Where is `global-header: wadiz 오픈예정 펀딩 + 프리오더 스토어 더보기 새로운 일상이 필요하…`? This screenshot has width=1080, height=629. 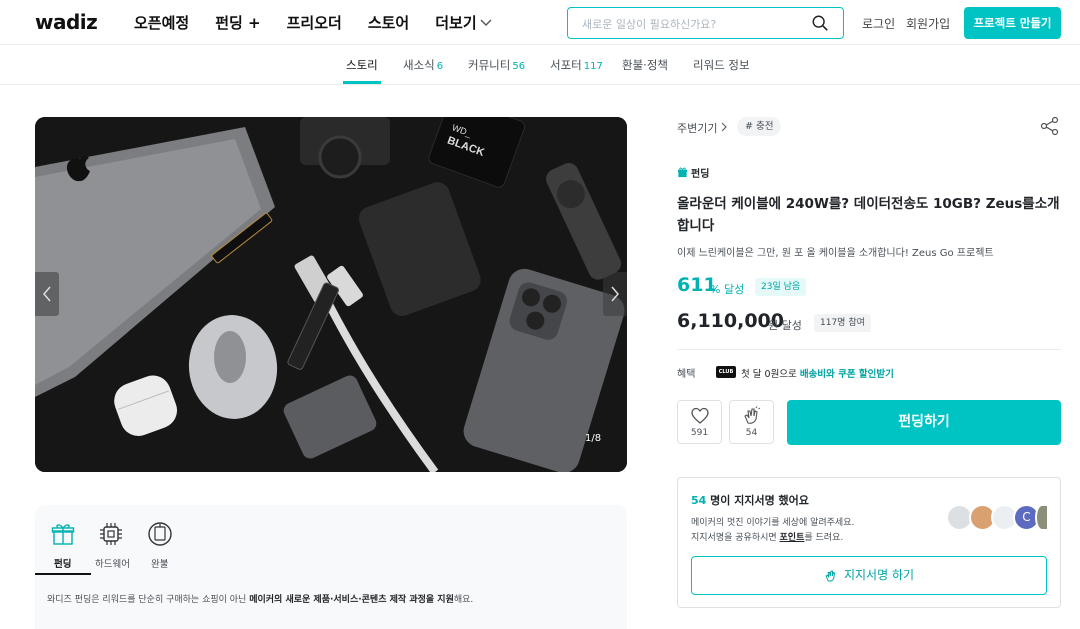
global-header: wadiz 오픈예정 펀딩 + 프리오더 스토어 더보기 새로운 일상이 필요하… is located at coordinates (540, 22).